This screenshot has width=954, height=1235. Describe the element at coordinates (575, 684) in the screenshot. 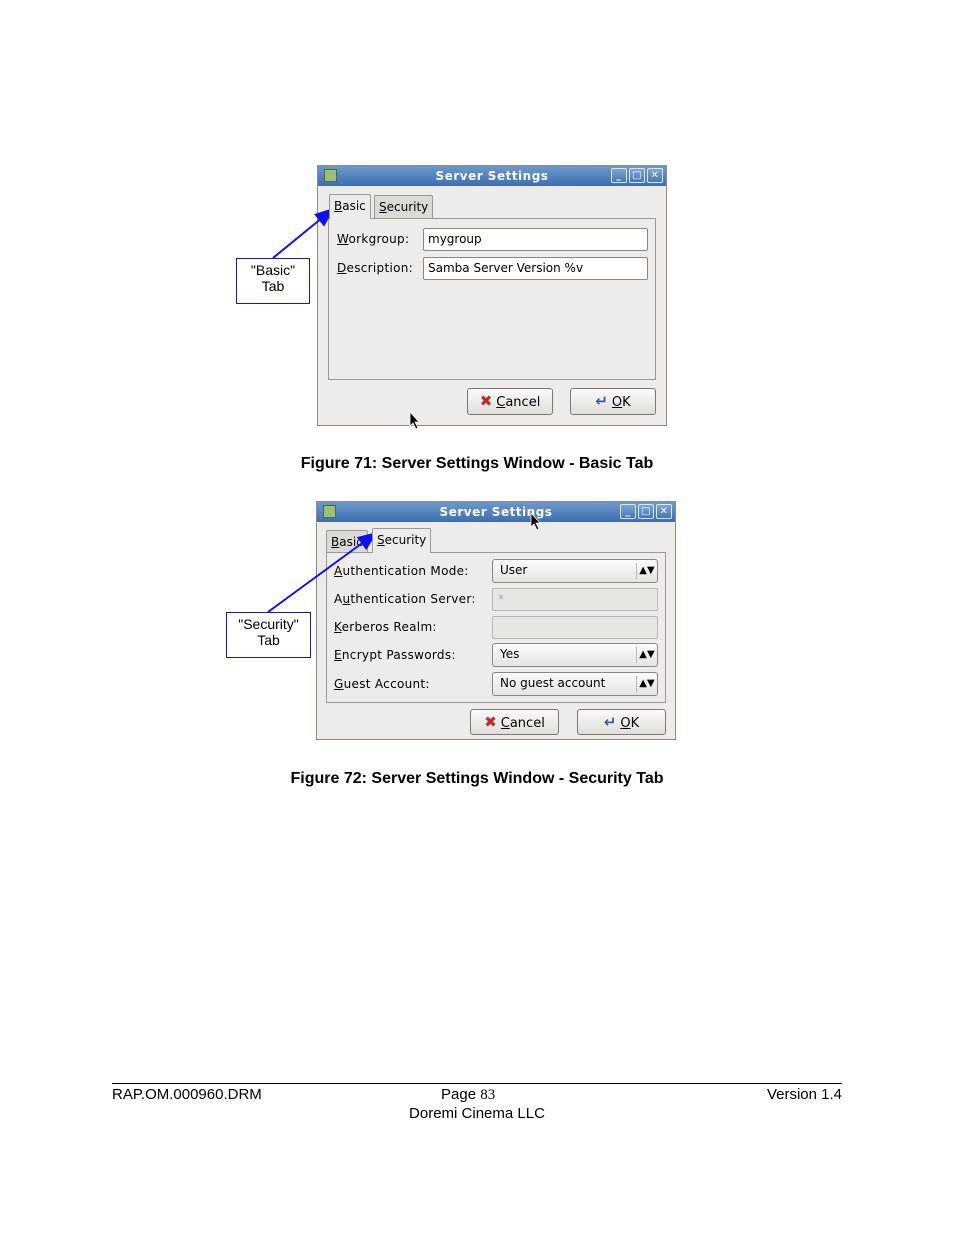

I see `guest-account-select: No guest account ▲▼` at that location.